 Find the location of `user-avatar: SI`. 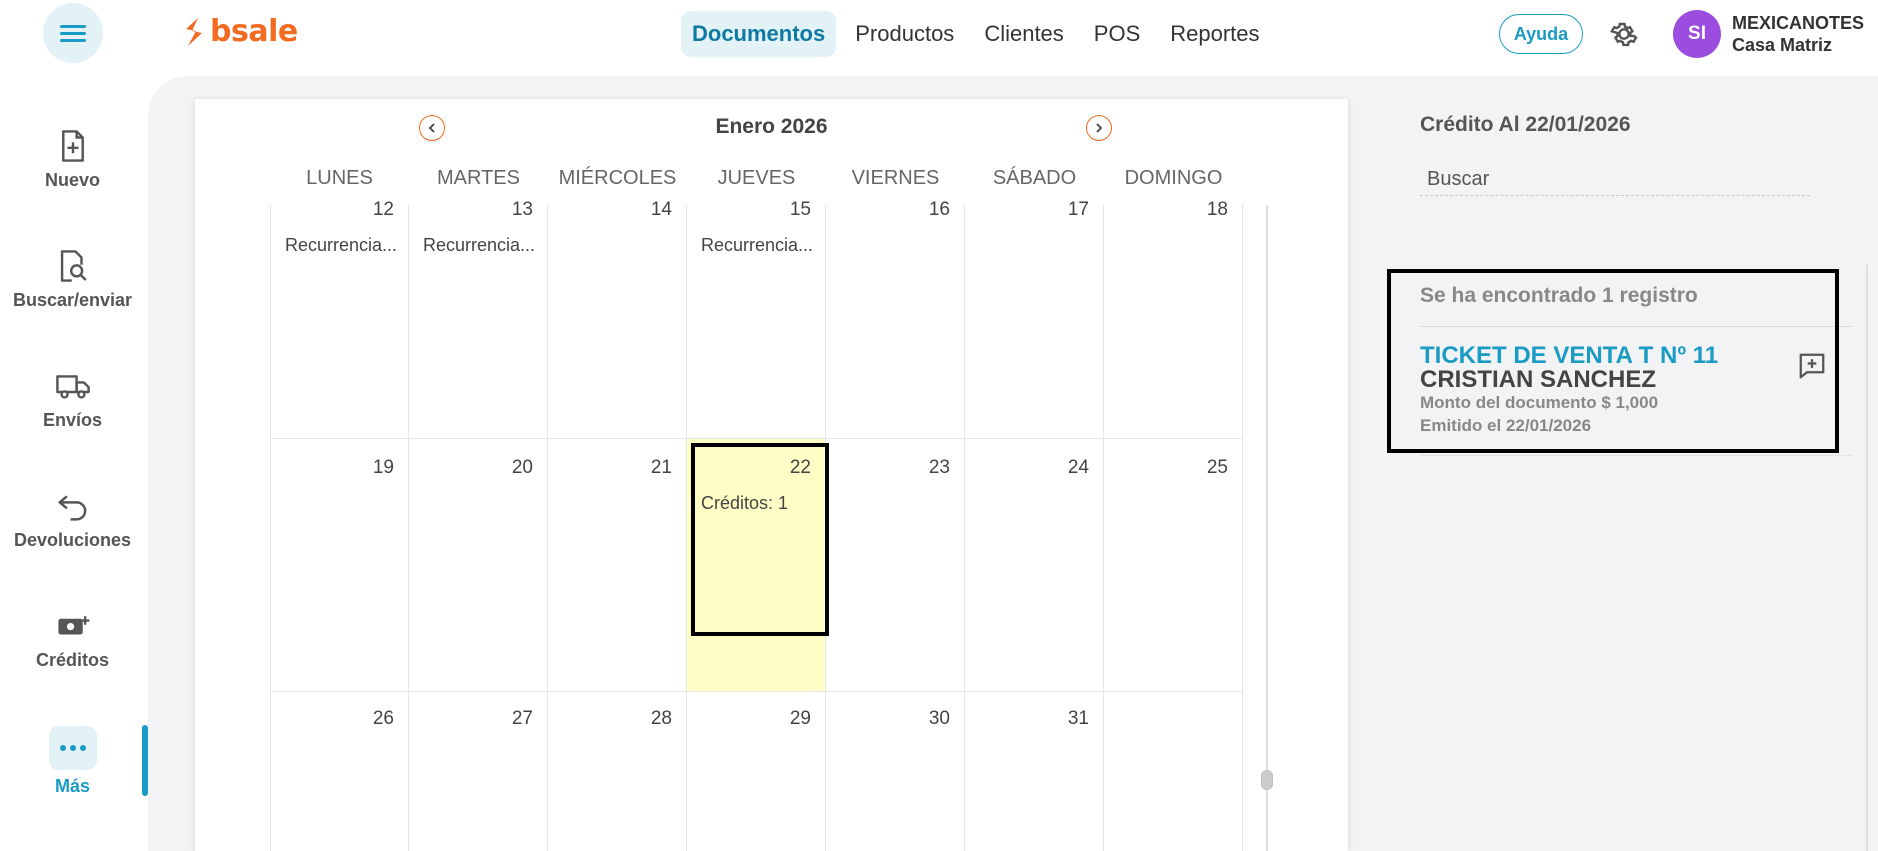

user-avatar: SI is located at coordinates (1697, 34).